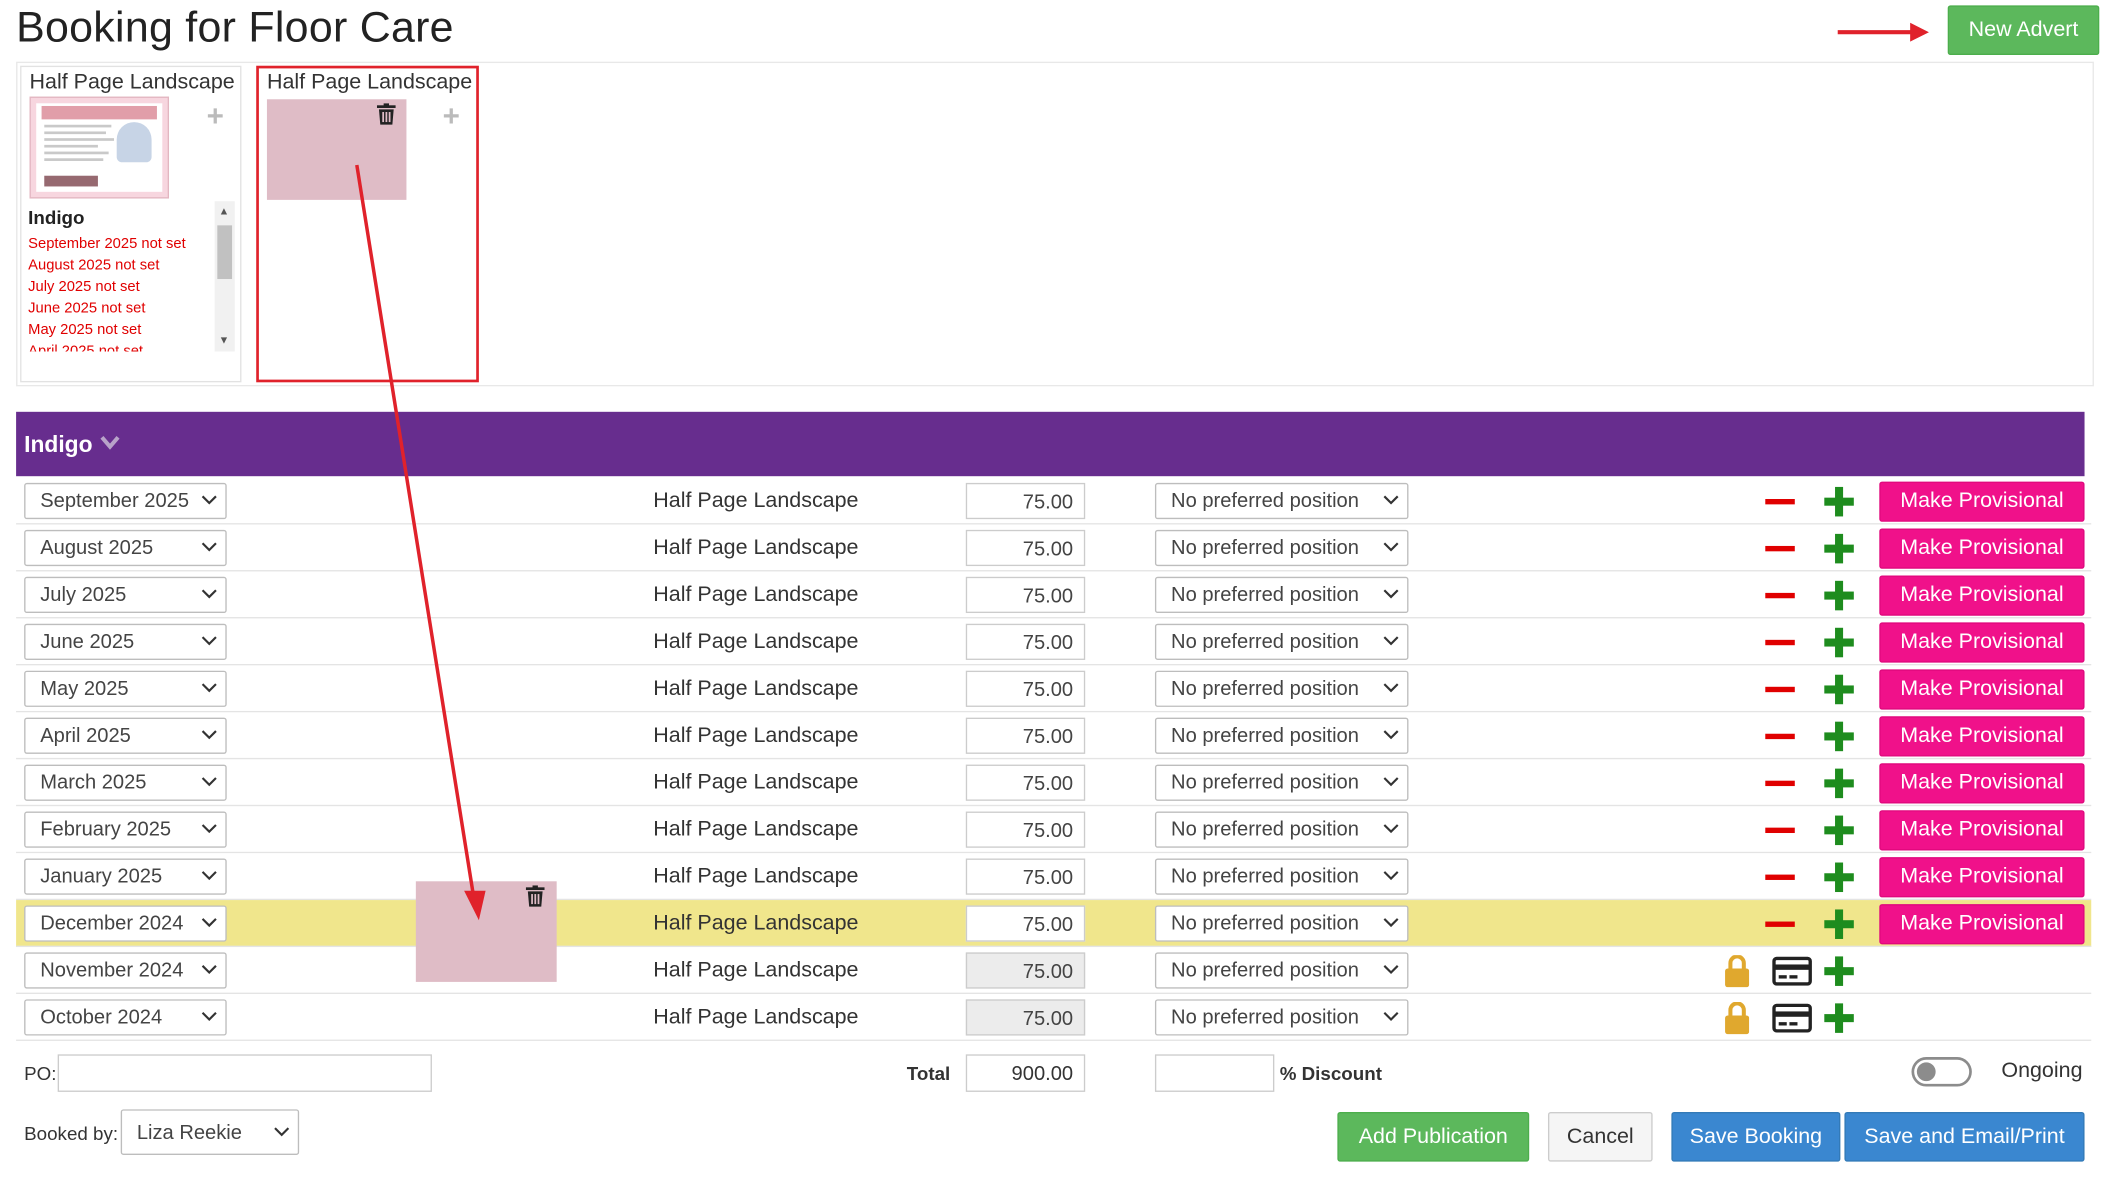  Describe the element at coordinates (125, 688) in the screenshot. I see `month-select: May 2025` at that location.